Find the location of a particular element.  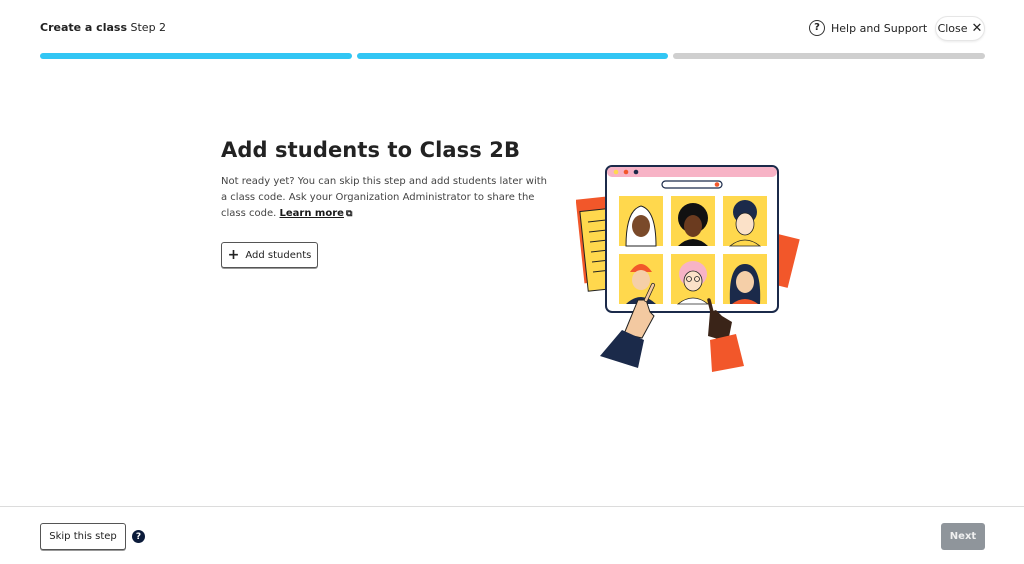

learn-more-link: Learn more ⧉ is located at coordinates (316, 213).